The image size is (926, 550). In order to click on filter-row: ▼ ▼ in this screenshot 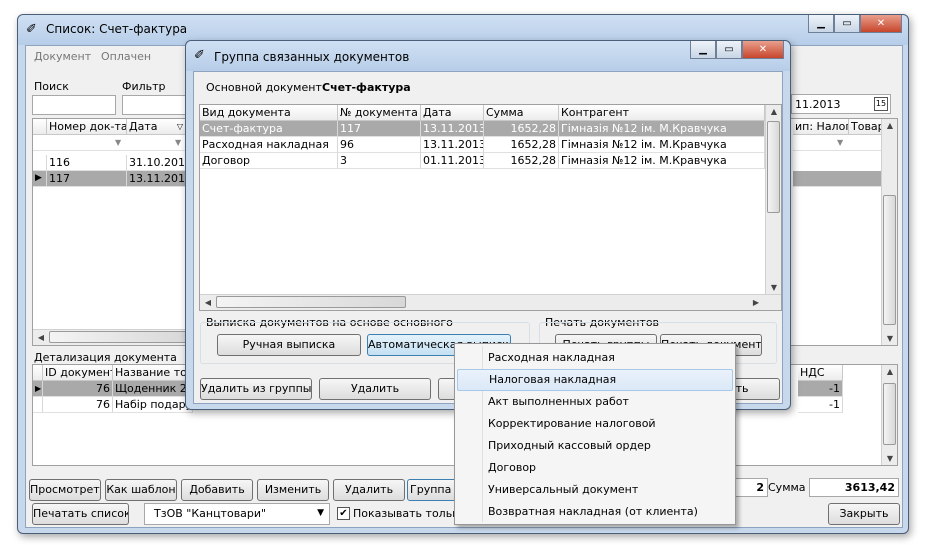, I will do `click(110, 143)`.